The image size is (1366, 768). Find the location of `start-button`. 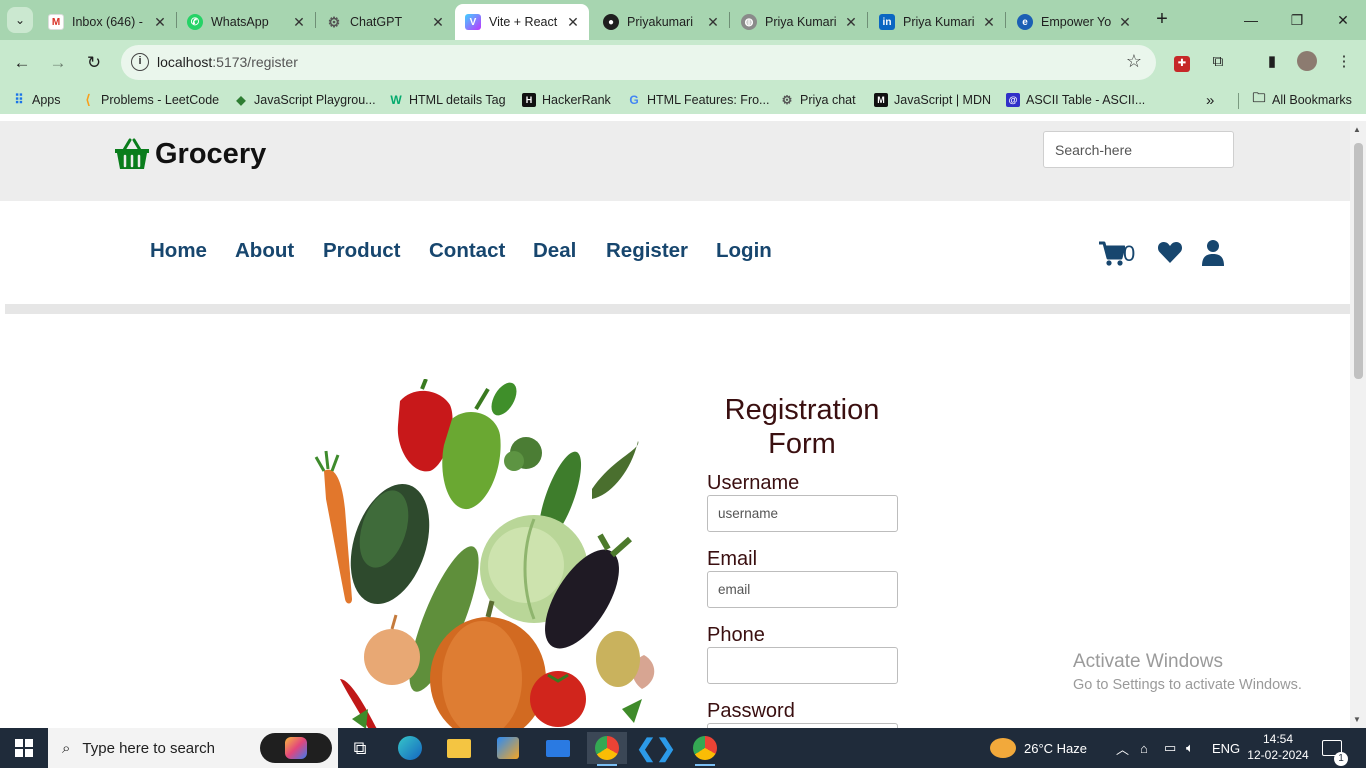

start-button is located at coordinates (24, 748).